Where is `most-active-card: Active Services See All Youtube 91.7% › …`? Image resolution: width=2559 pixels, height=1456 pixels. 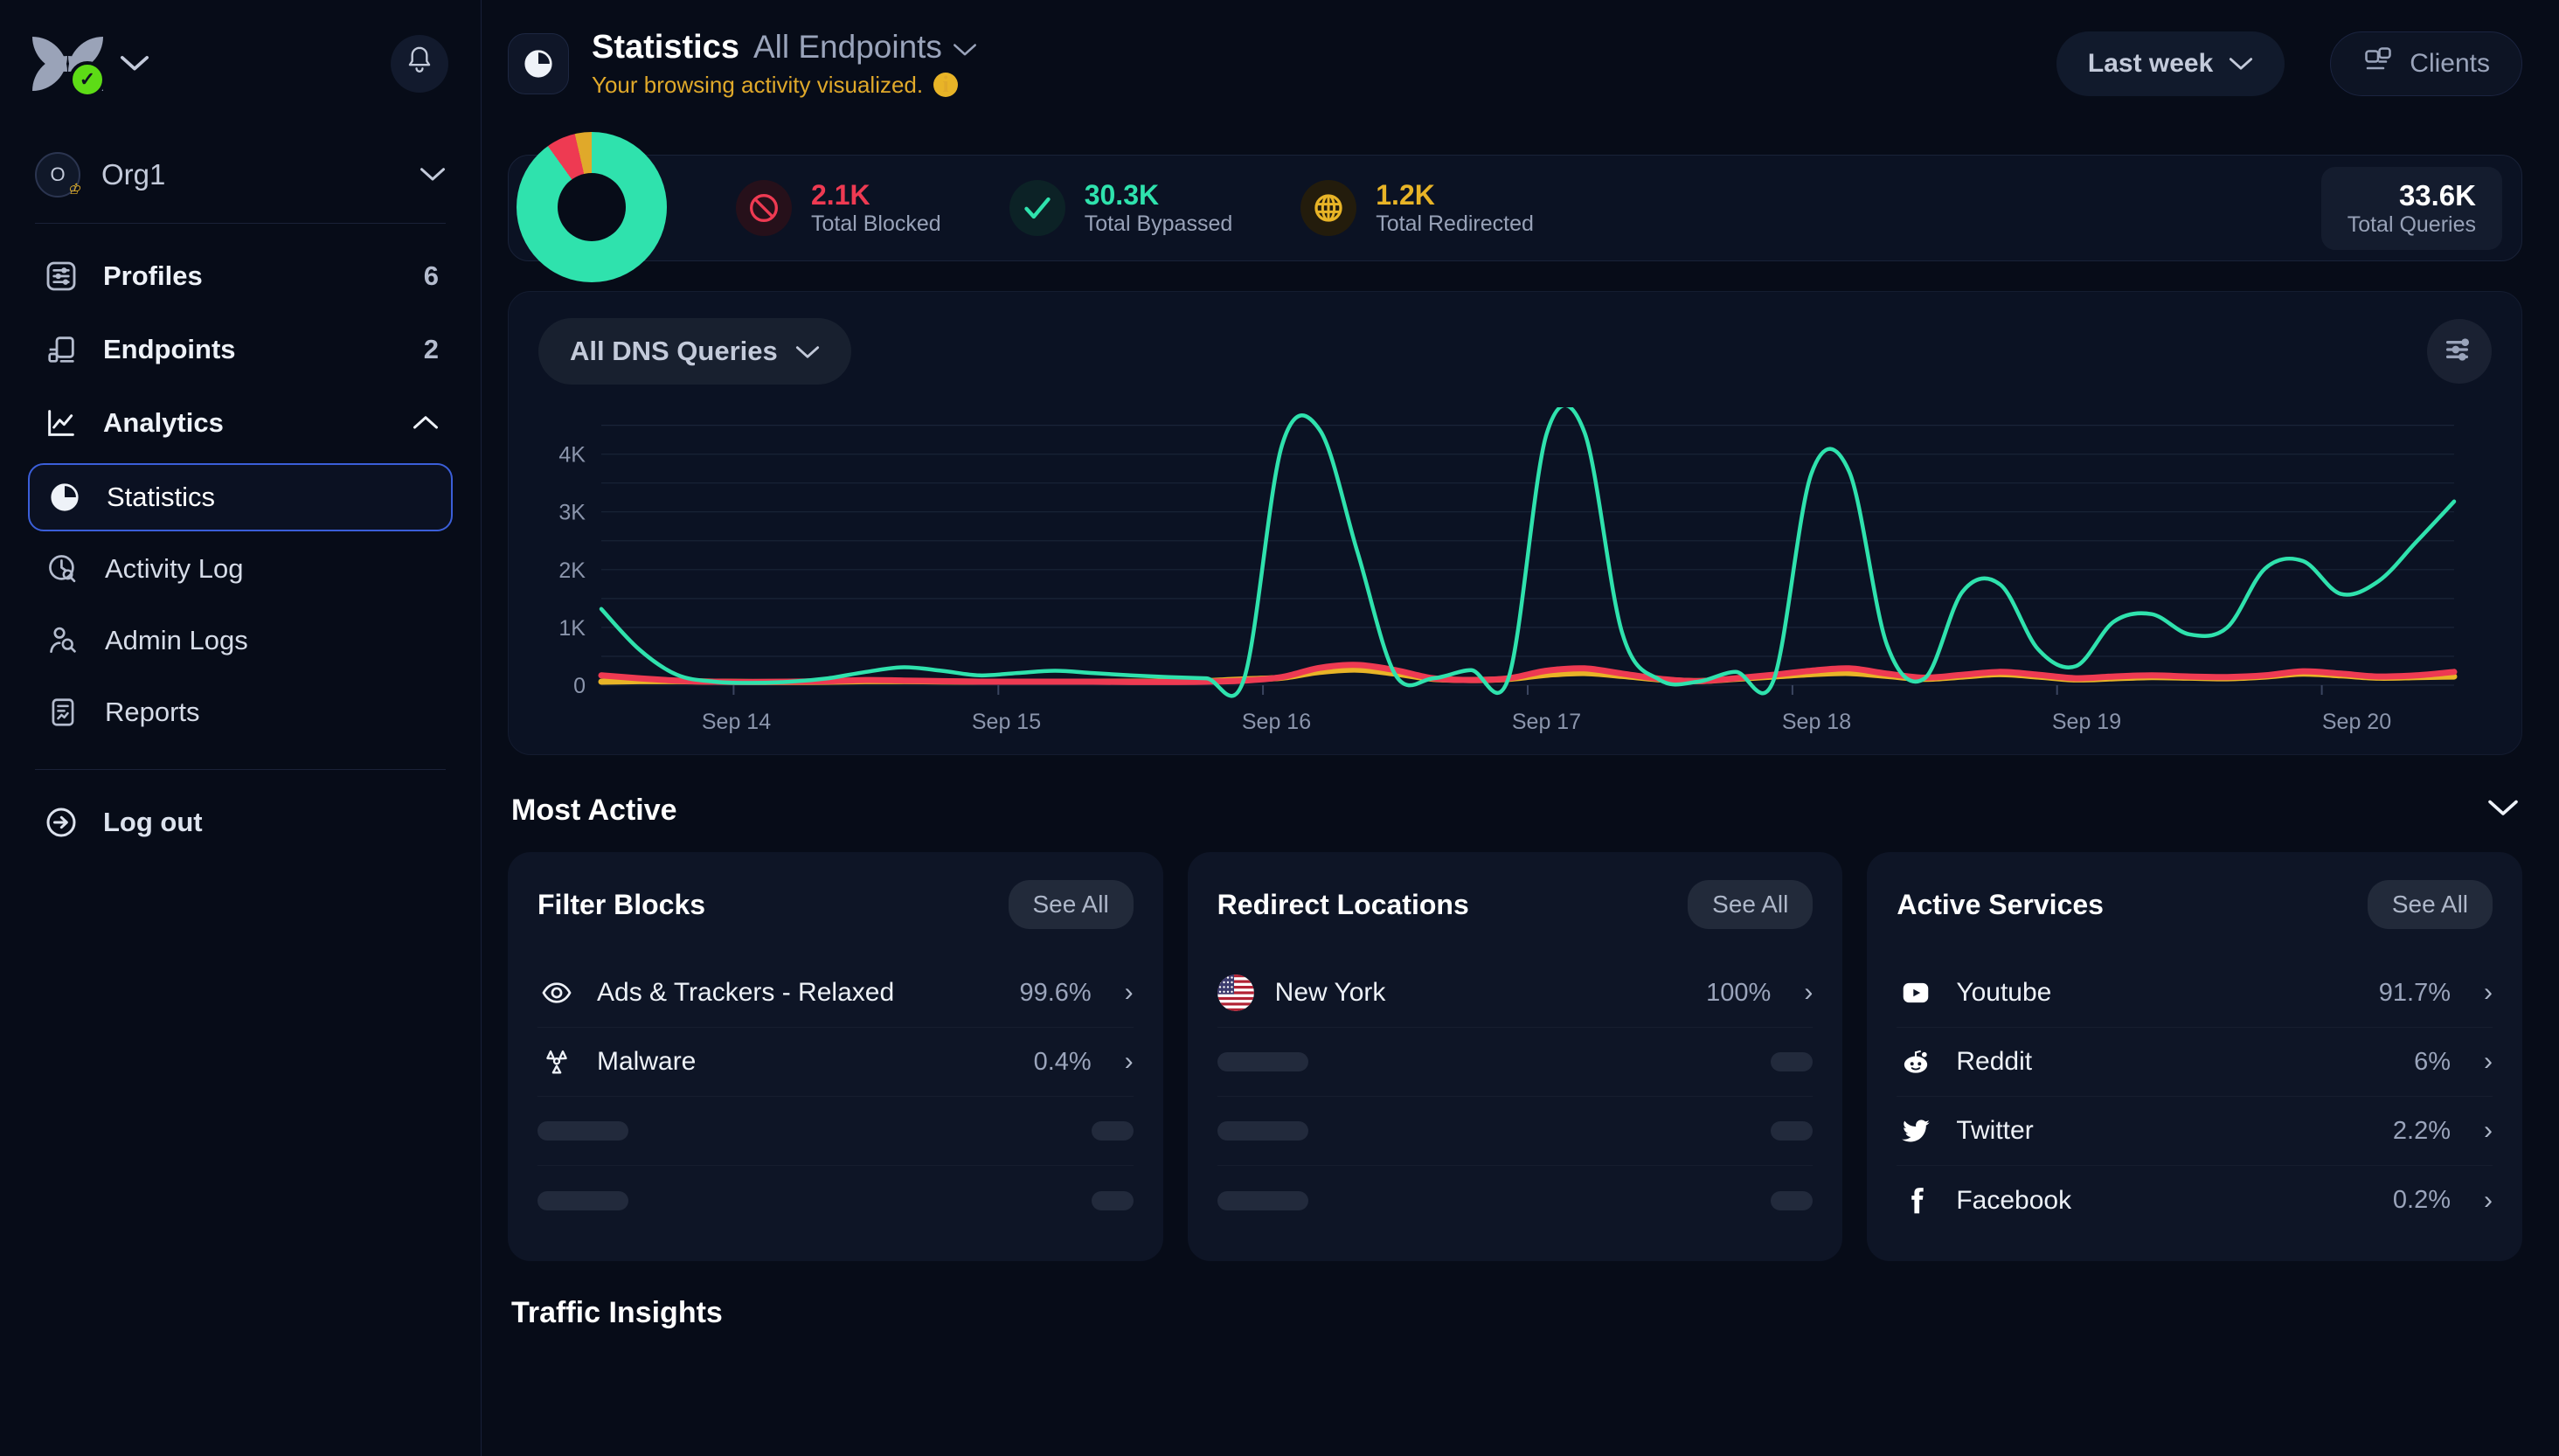 most-active-card: Active Services See All Youtube 91.7% › … is located at coordinates (2195, 1056).